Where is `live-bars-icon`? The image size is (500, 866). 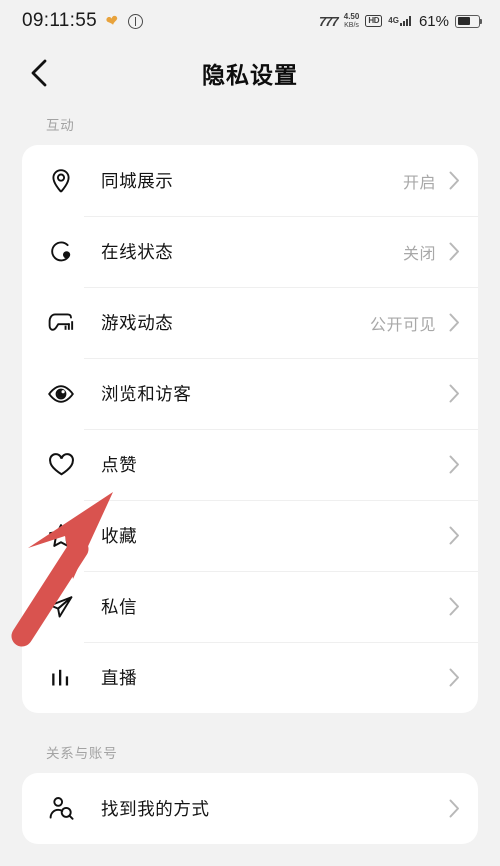
live-bars-icon is located at coordinates (61, 678).